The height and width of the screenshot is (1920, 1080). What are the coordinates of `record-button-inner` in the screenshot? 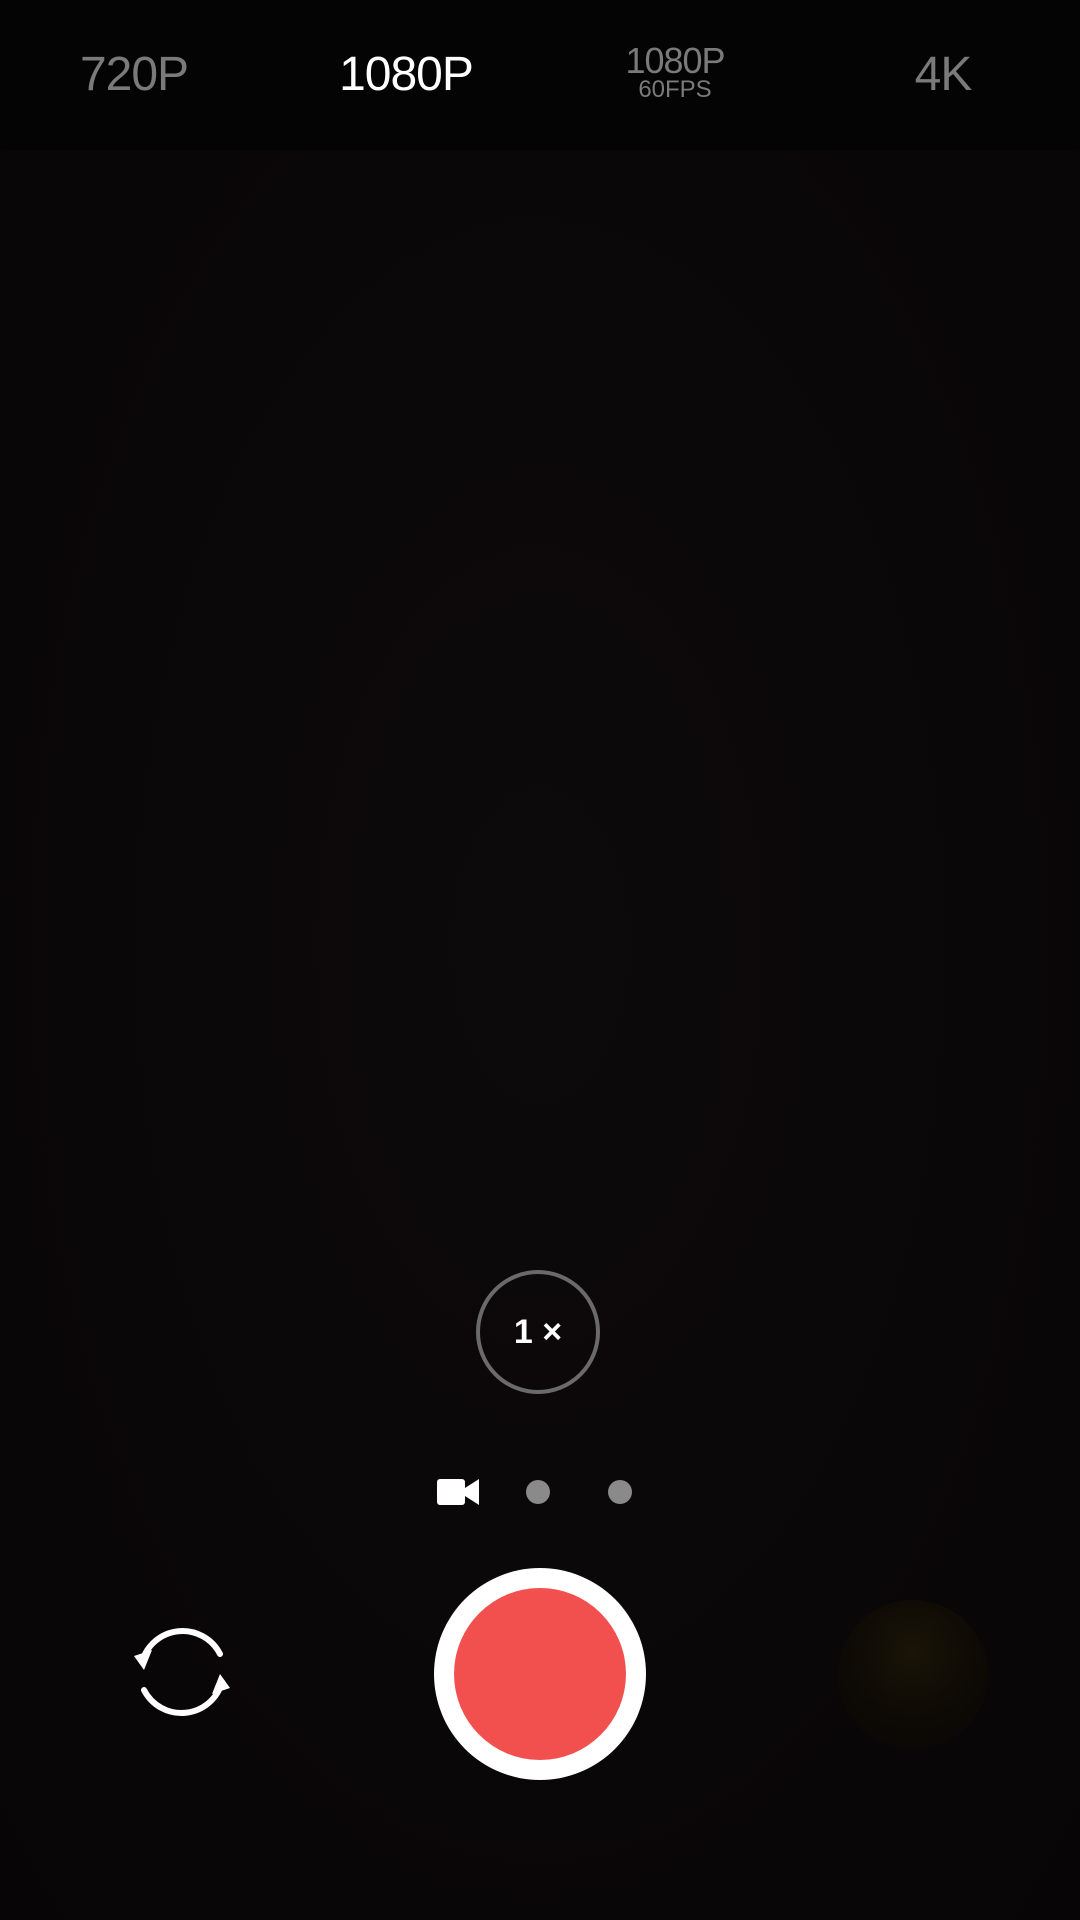 It's located at (540, 1674).